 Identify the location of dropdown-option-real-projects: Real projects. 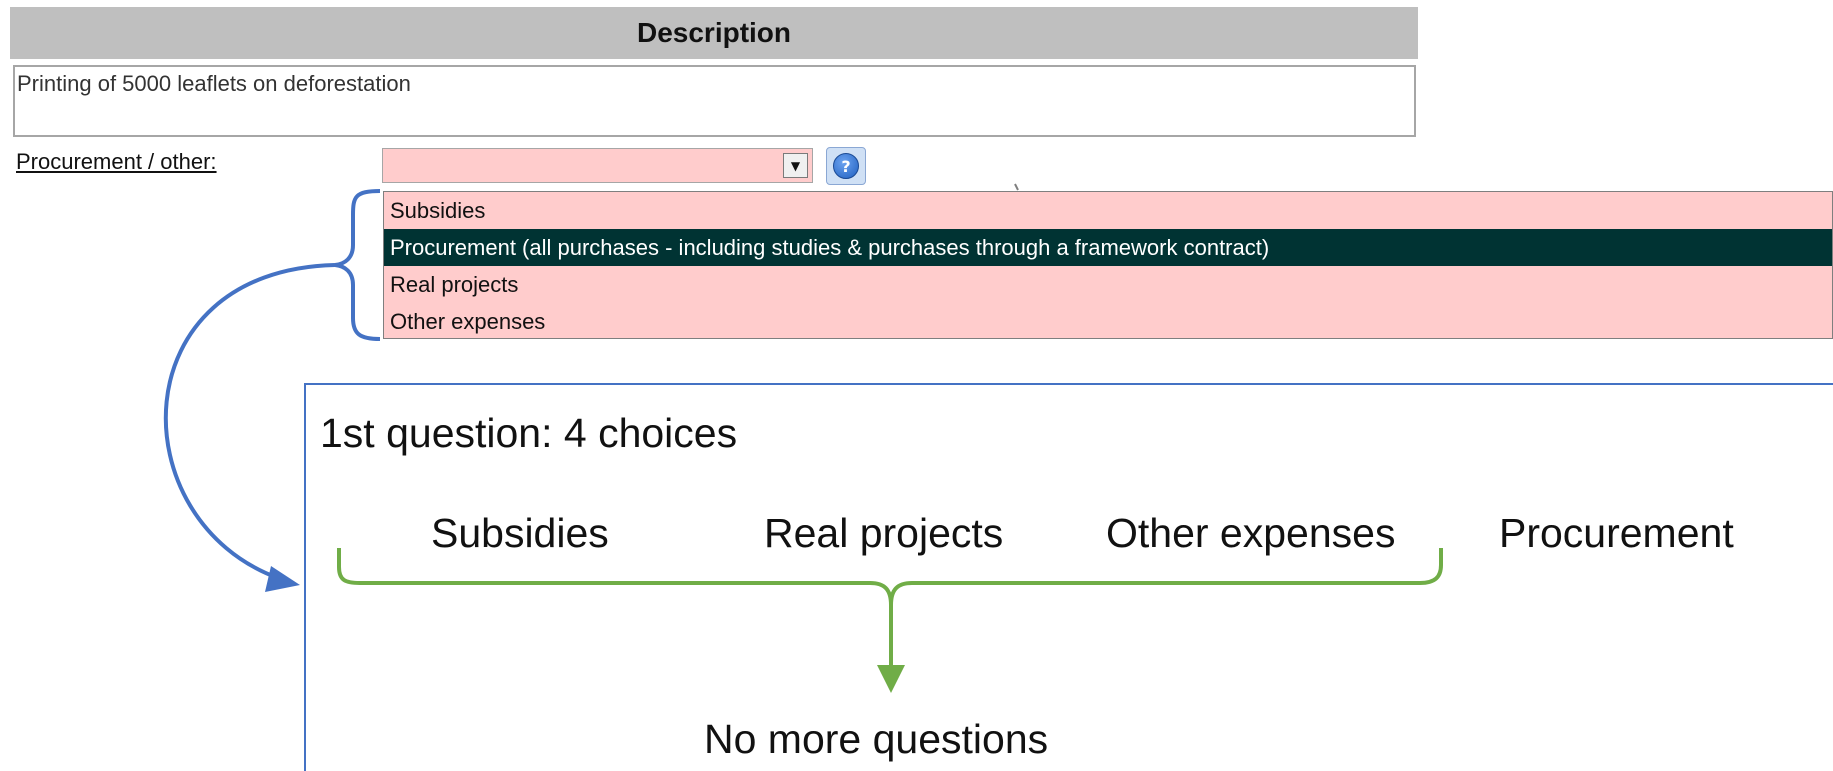
(1108, 284).